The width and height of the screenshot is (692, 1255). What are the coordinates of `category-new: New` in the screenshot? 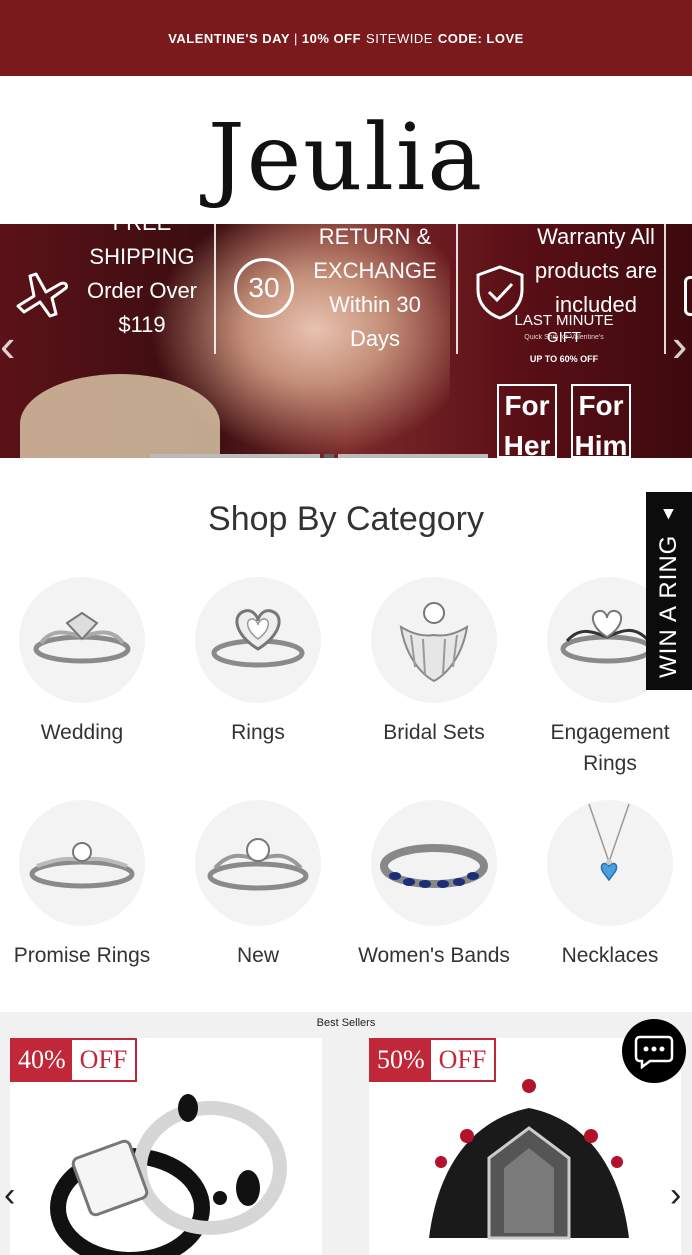 It's located at (258, 885).